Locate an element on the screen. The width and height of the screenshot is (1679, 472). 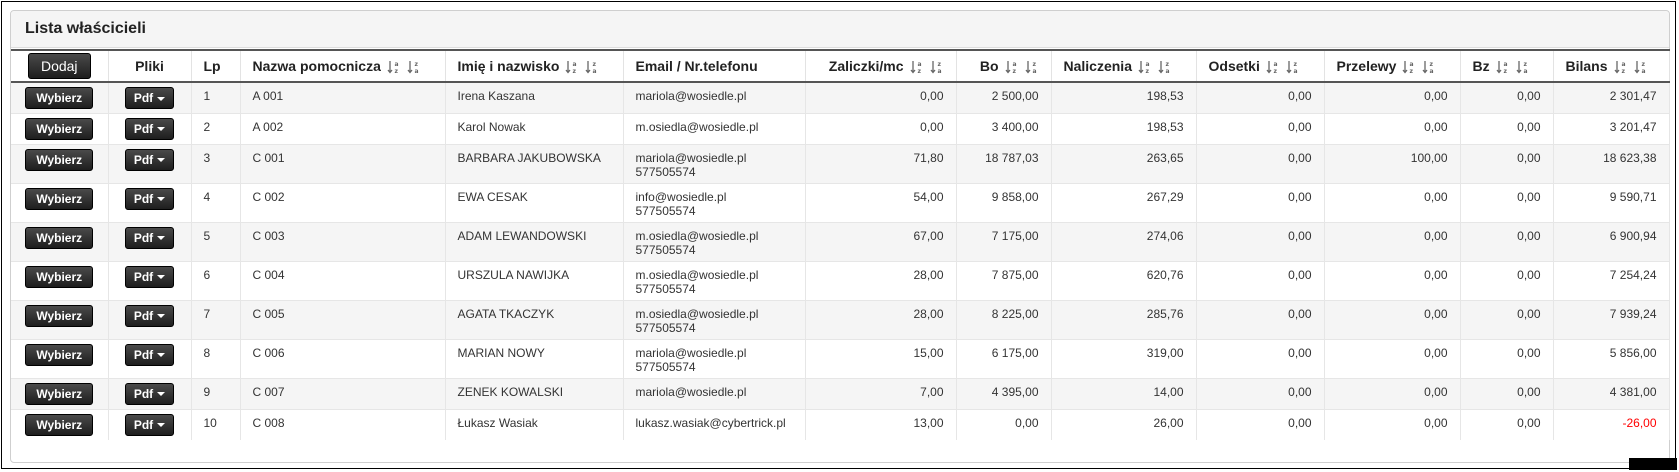
header-bo: Bo a z z a is located at coordinates (1004, 66).